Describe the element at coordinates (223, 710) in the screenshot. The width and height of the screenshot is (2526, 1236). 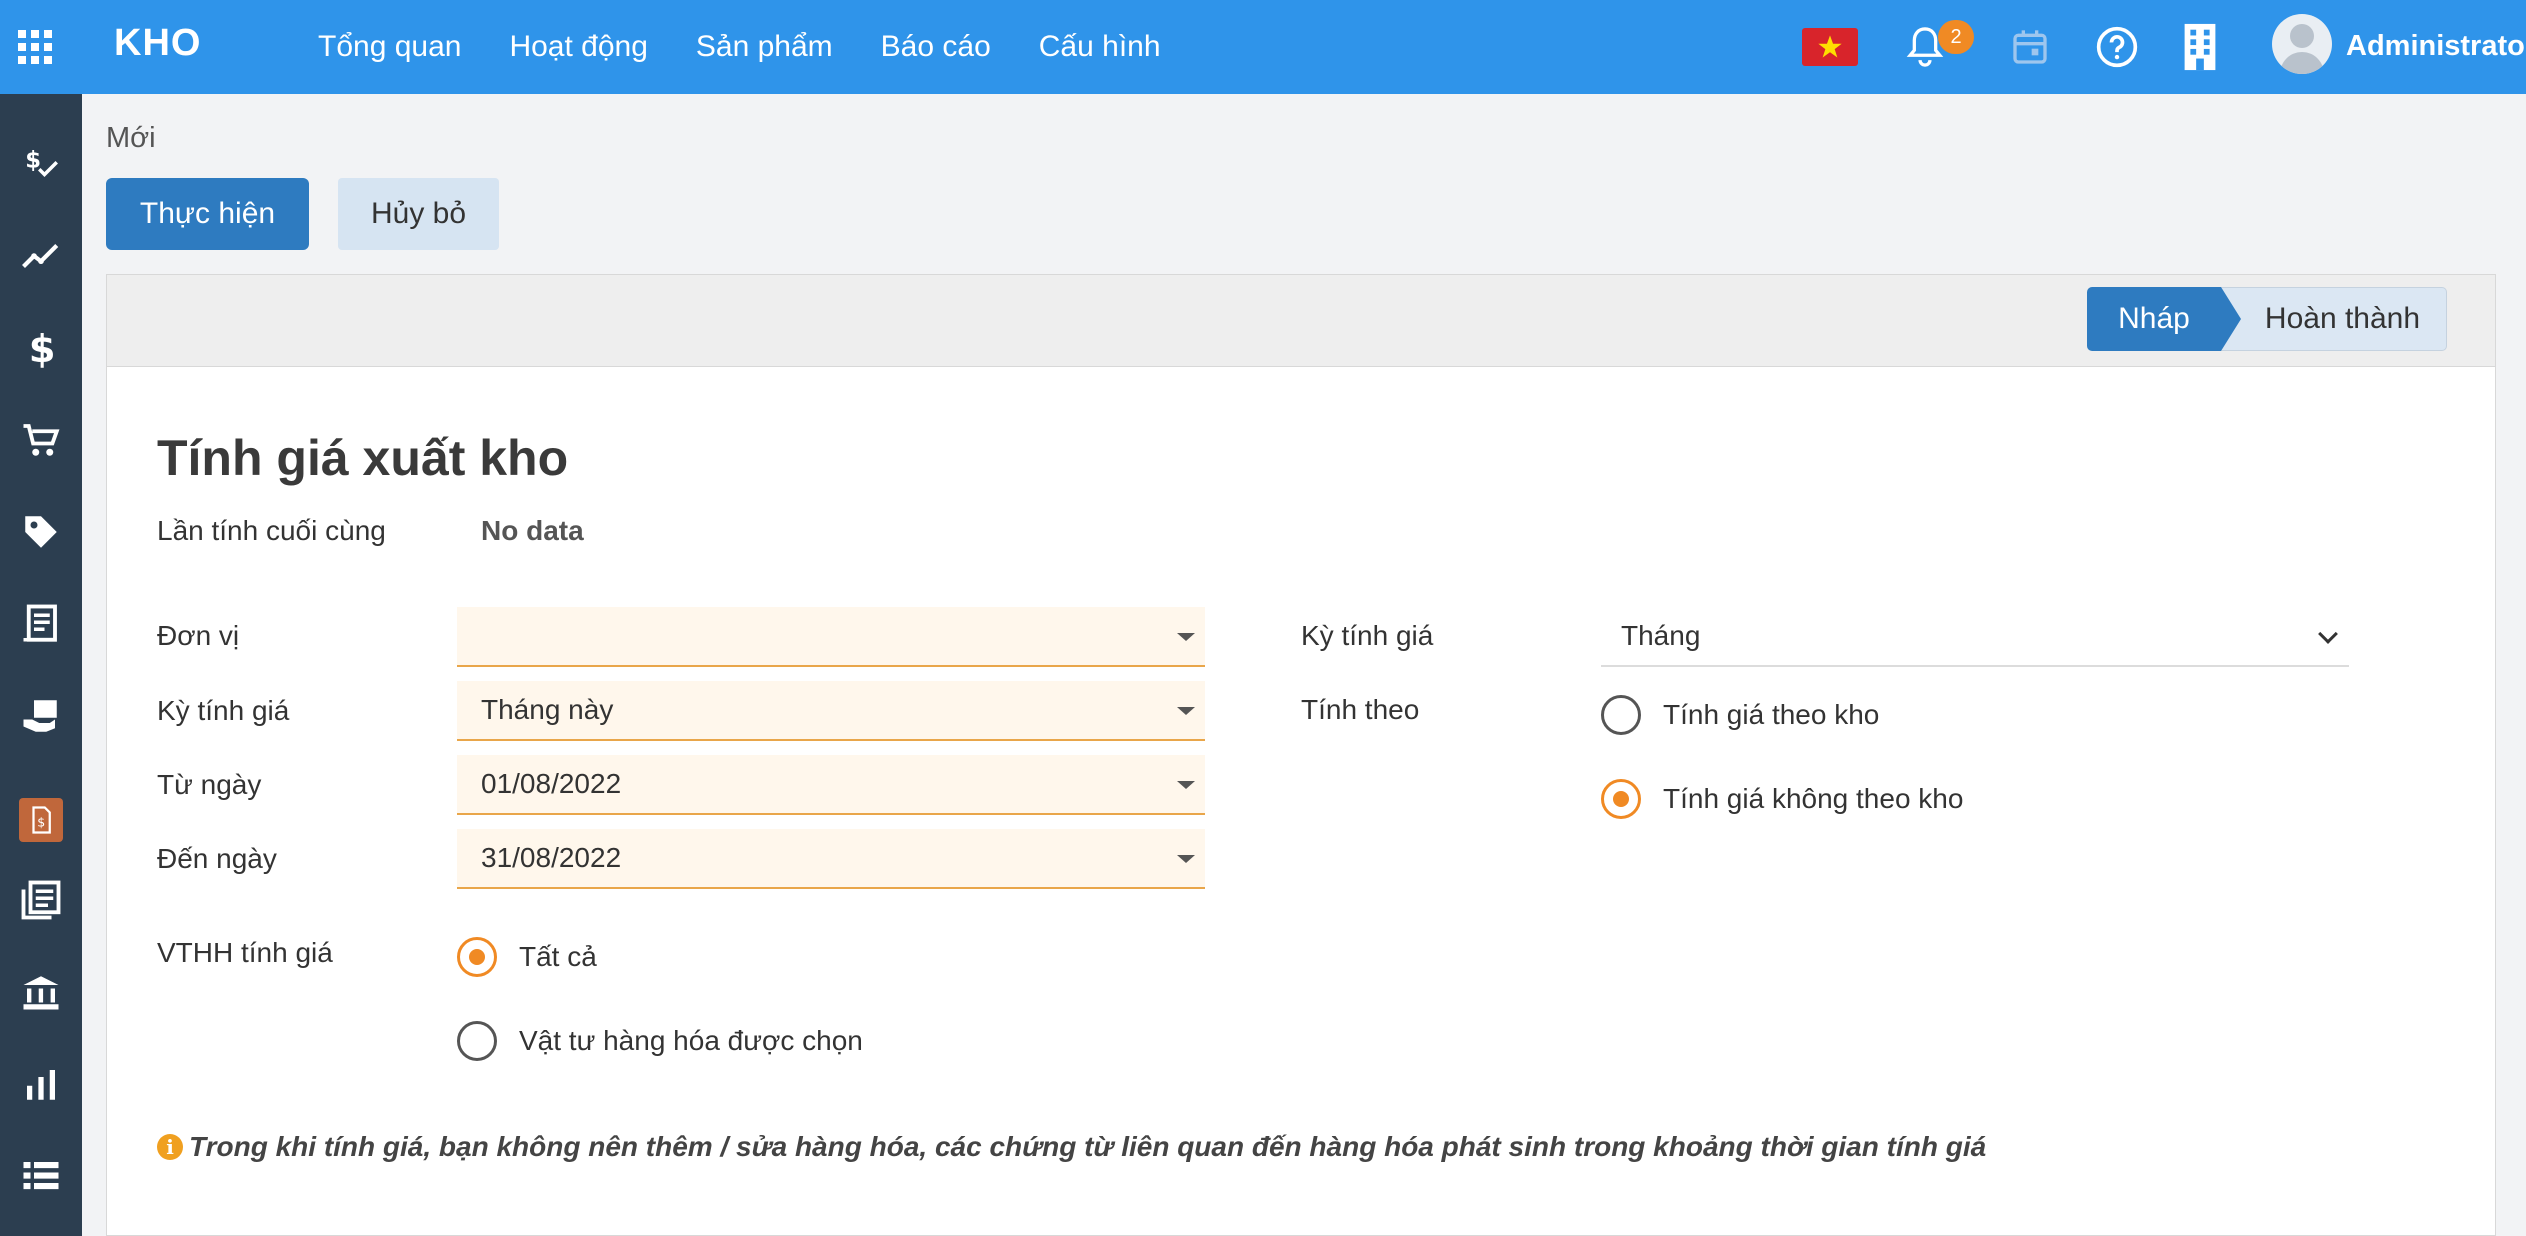
I see `period-label: Kỳ tính giá` at that location.